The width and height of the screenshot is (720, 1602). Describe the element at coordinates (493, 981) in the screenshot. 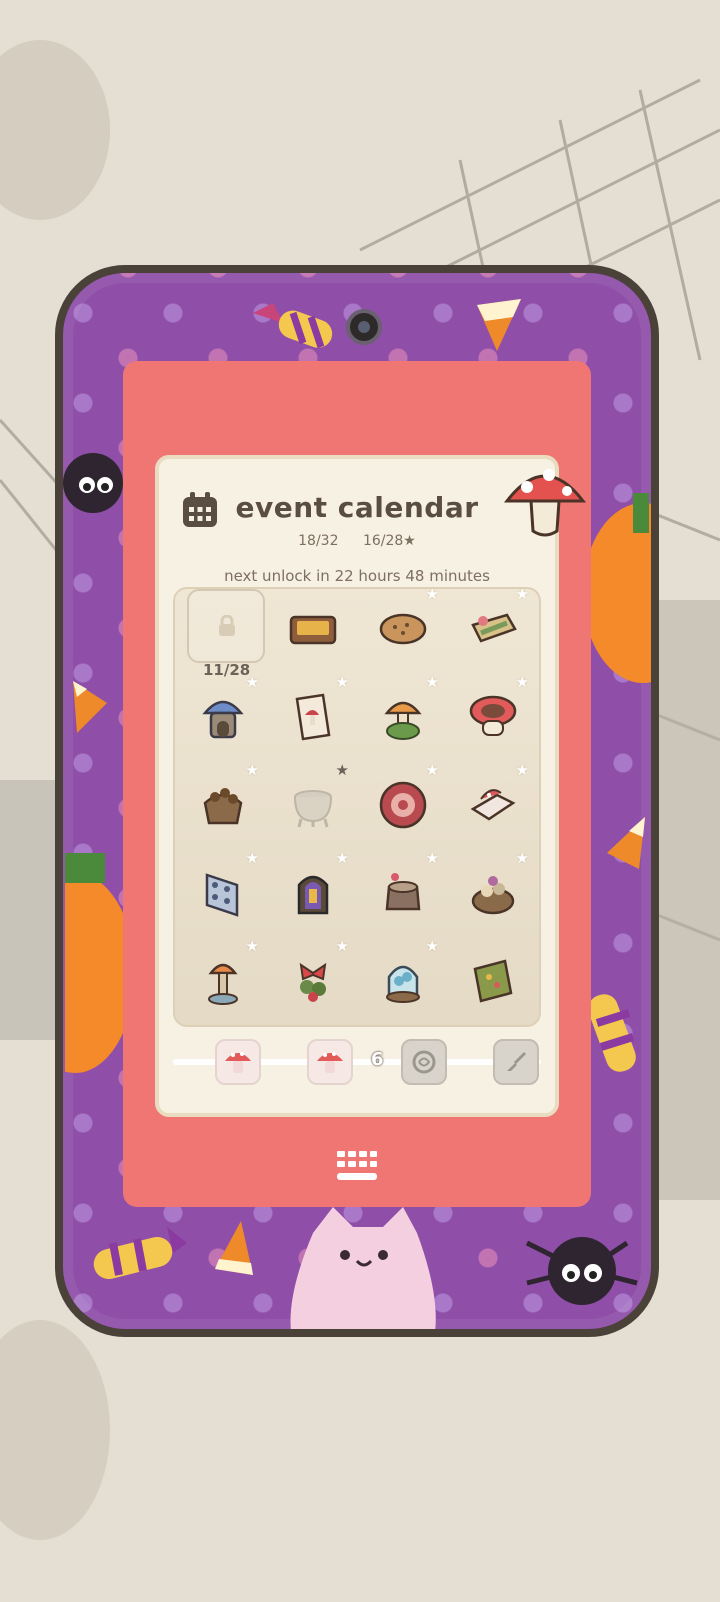

I see `scroll-rug-icon` at that location.